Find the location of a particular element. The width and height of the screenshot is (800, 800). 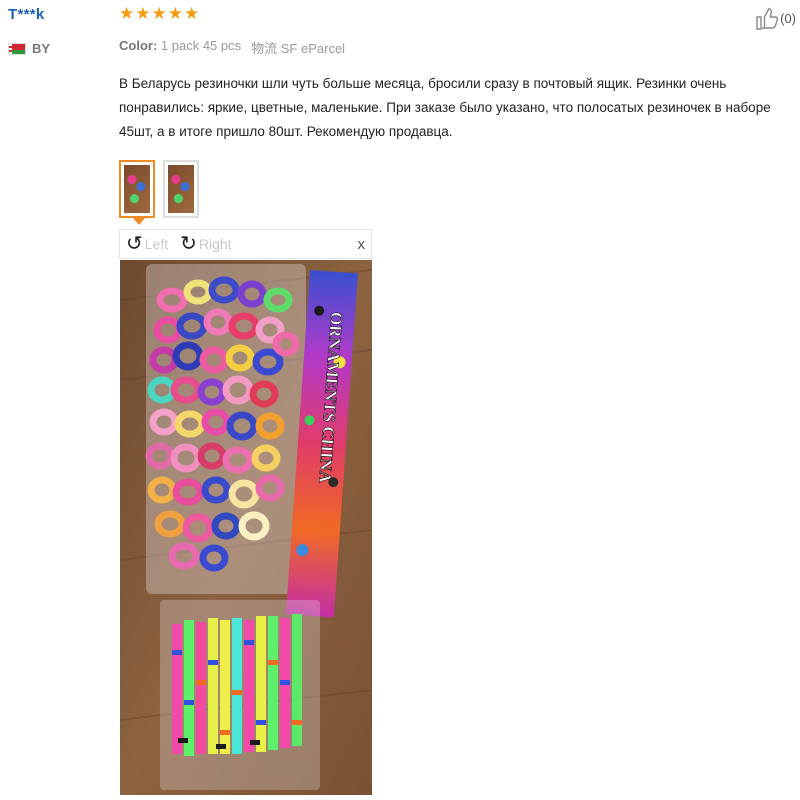

helpful-count: (0) is located at coordinates (788, 18).